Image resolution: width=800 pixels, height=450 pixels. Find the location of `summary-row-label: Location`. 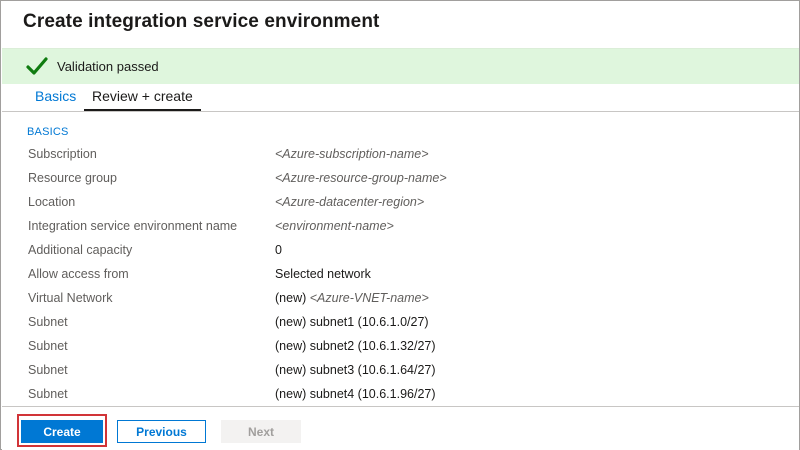

summary-row-label: Location is located at coordinates (52, 202).